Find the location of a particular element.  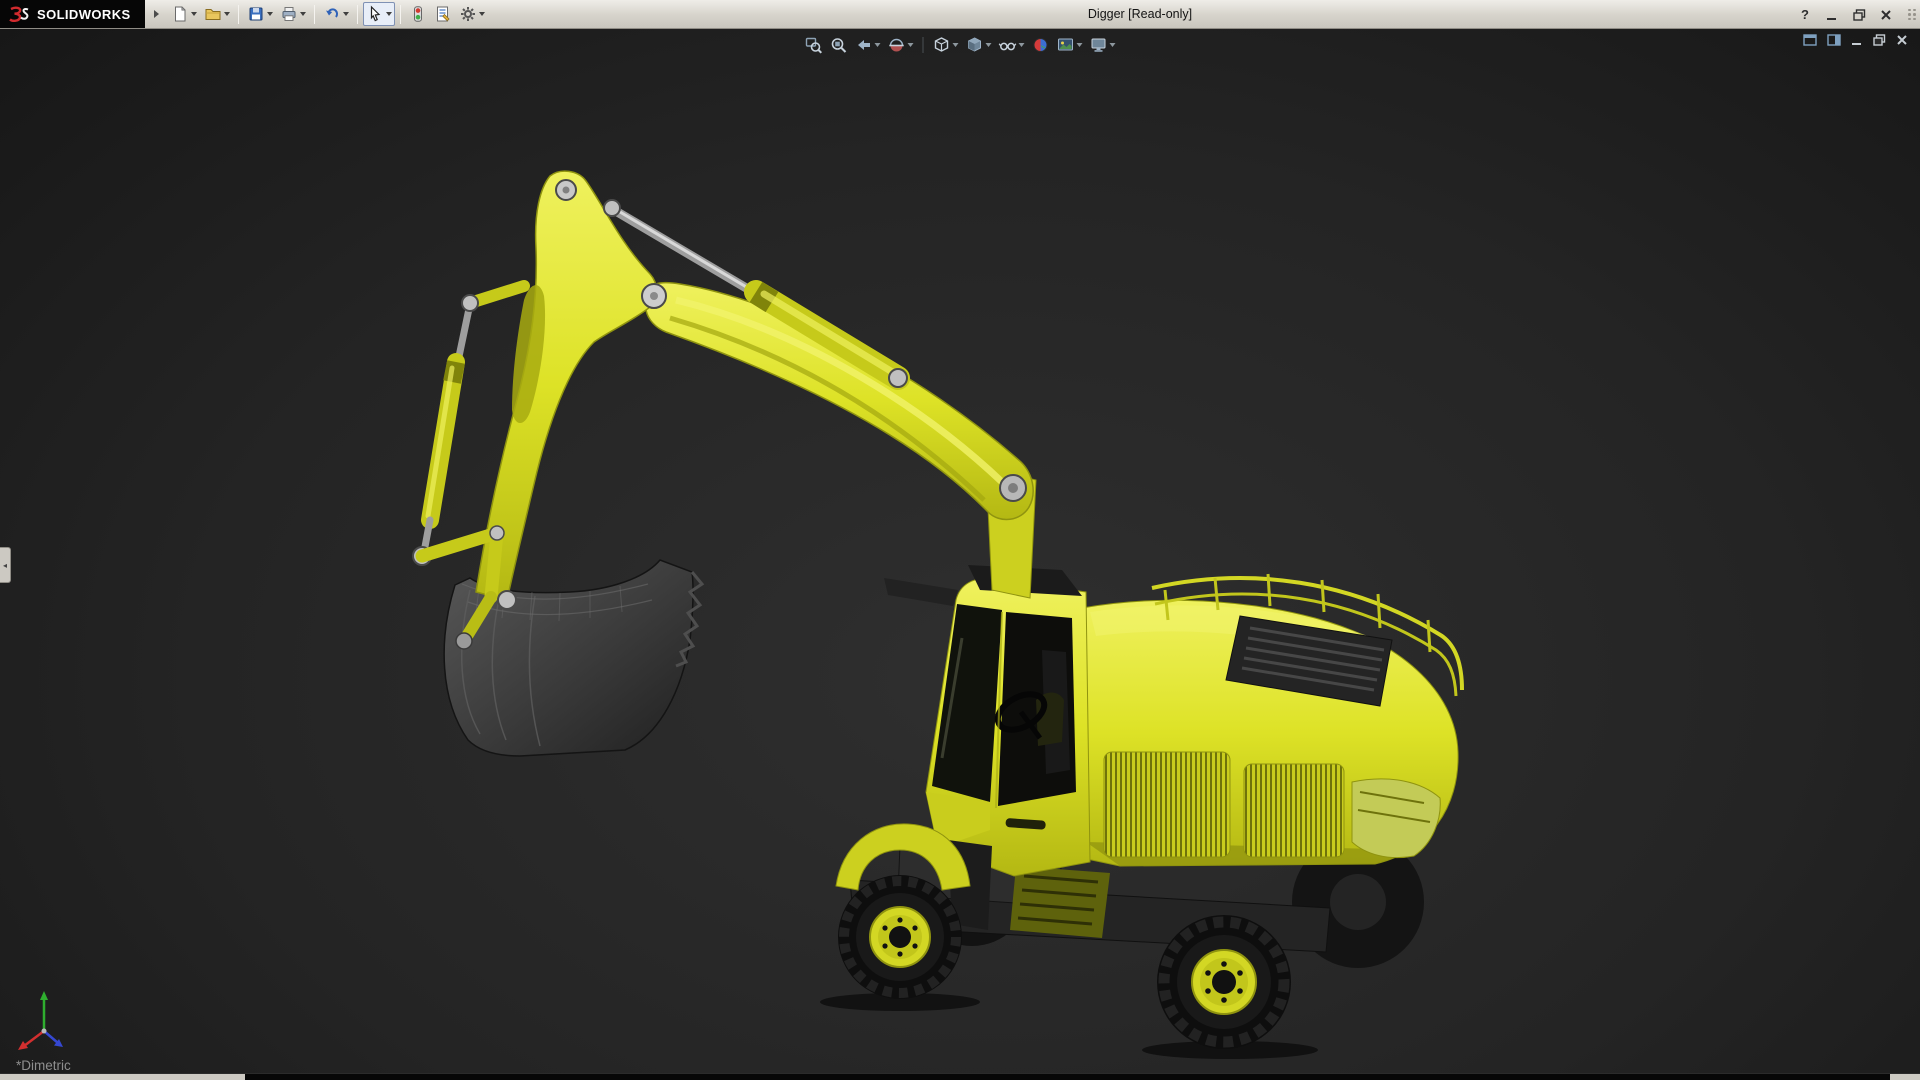

window-controls: ? is located at coordinates (1856, 14).